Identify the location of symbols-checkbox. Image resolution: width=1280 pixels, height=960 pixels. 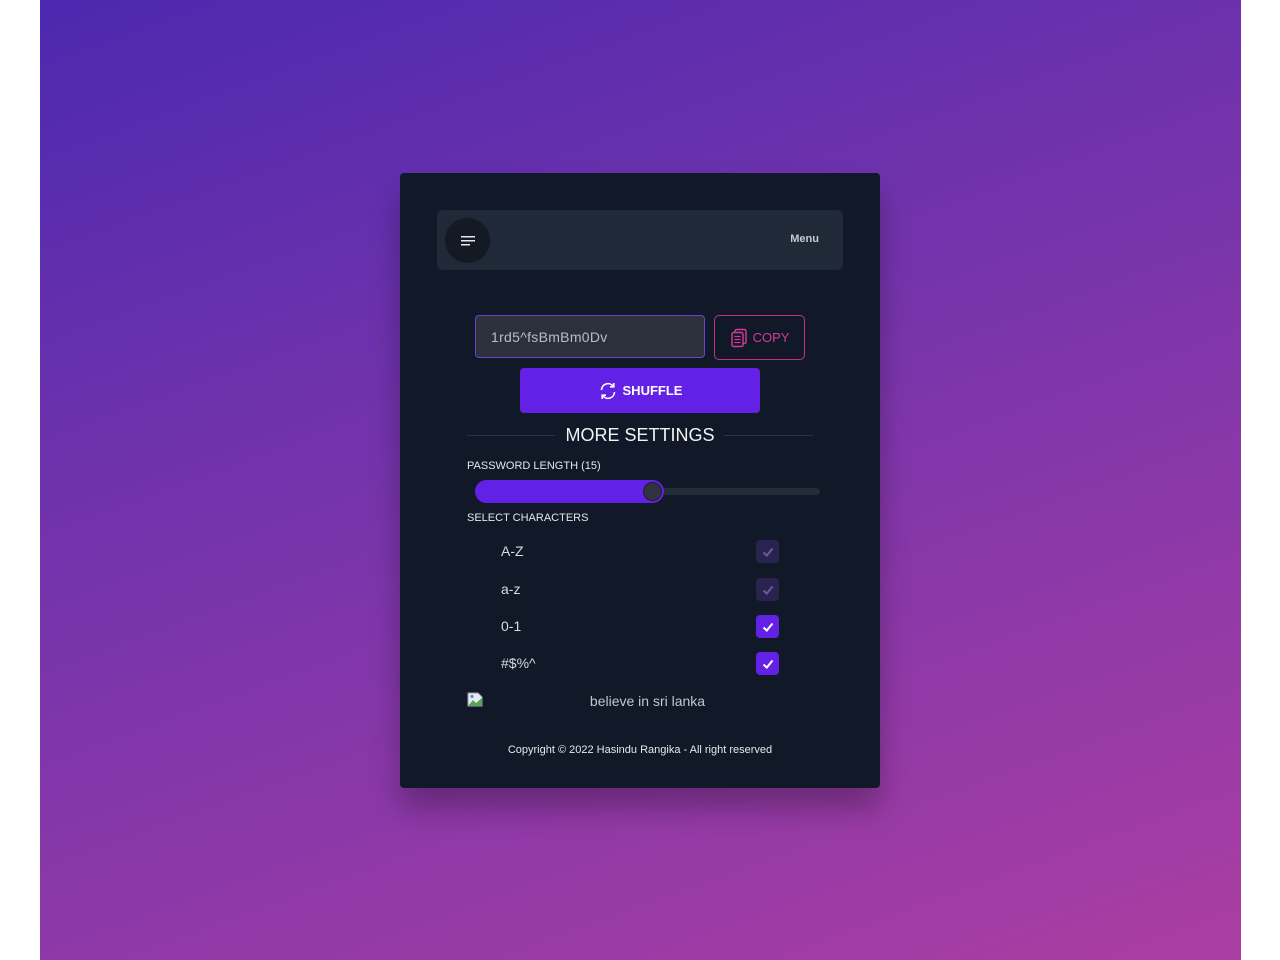
(767, 663).